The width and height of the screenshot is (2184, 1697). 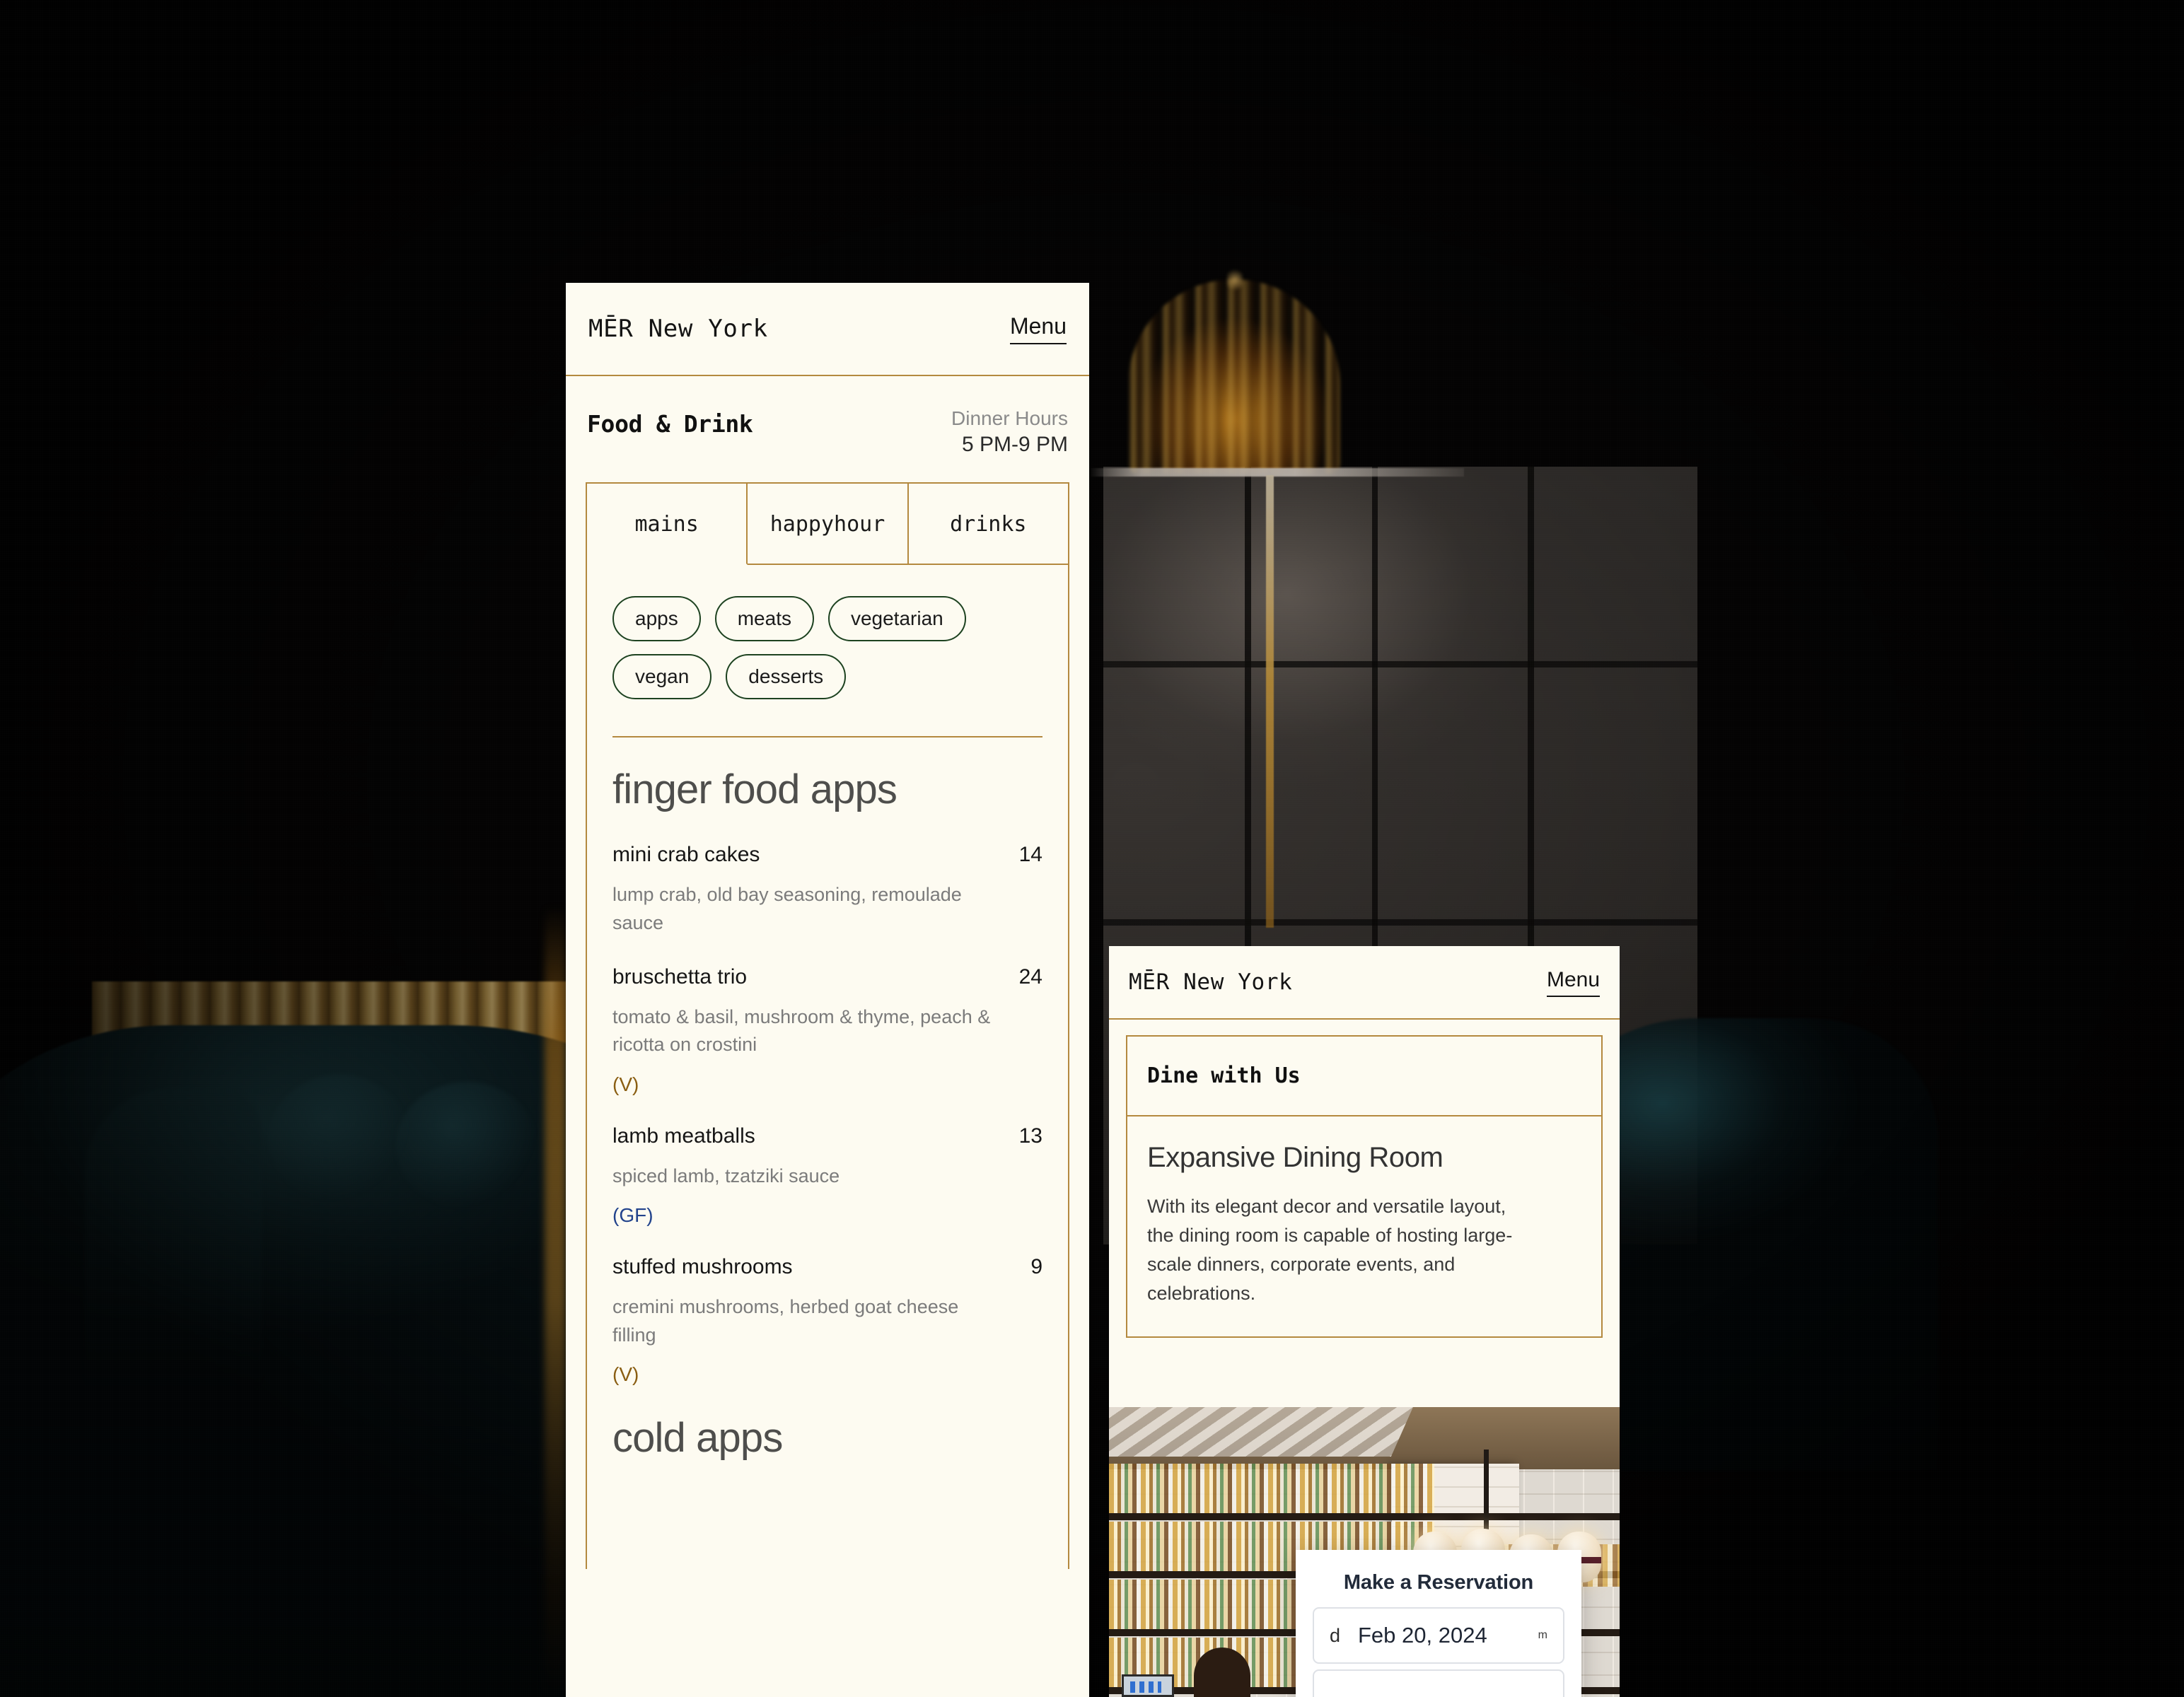 I want to click on menu-title-row: Food & Drink Dinner Hours 5 PM-9 PM, so click(x=827, y=429).